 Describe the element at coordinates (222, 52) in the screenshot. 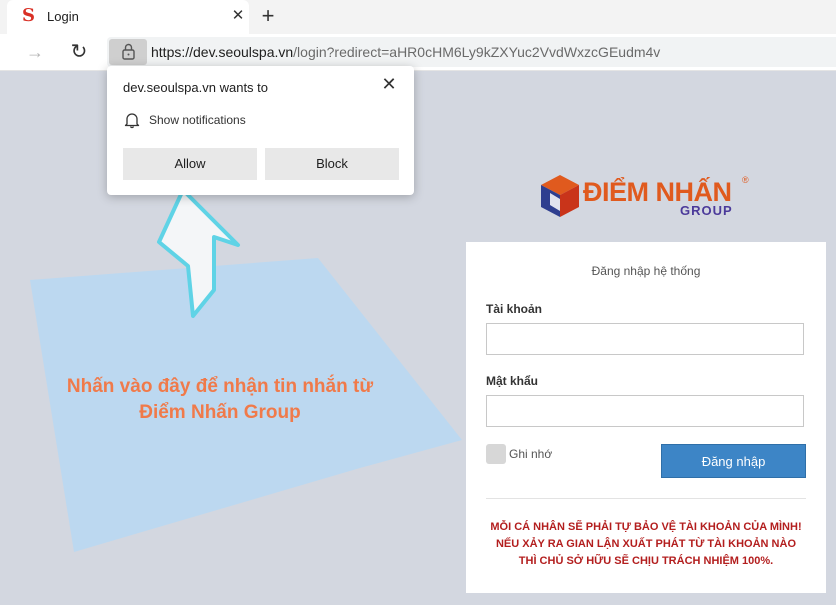

I see `url-host: https://dev.seoulspa.vn` at that location.